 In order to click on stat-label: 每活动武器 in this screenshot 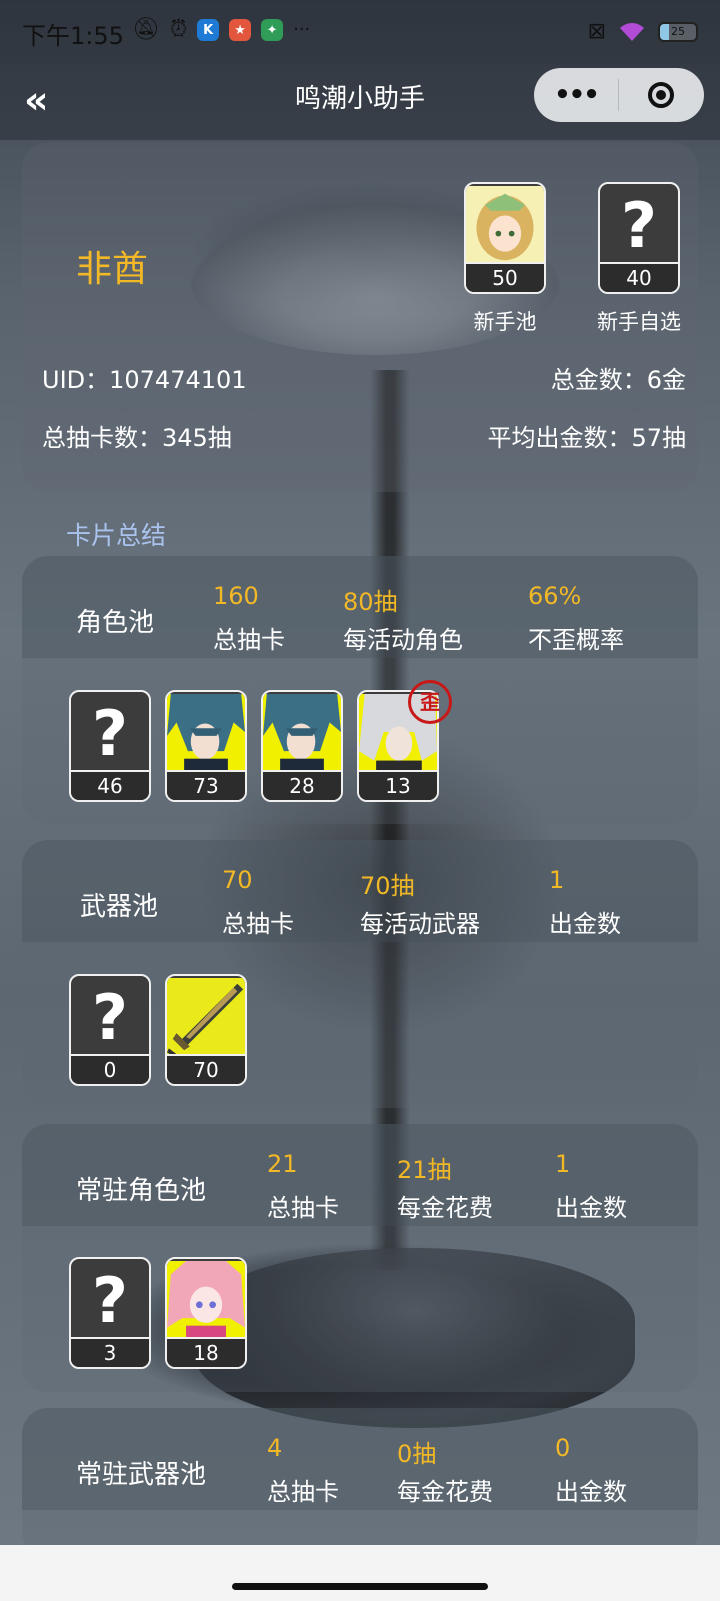, I will do `click(420, 924)`.